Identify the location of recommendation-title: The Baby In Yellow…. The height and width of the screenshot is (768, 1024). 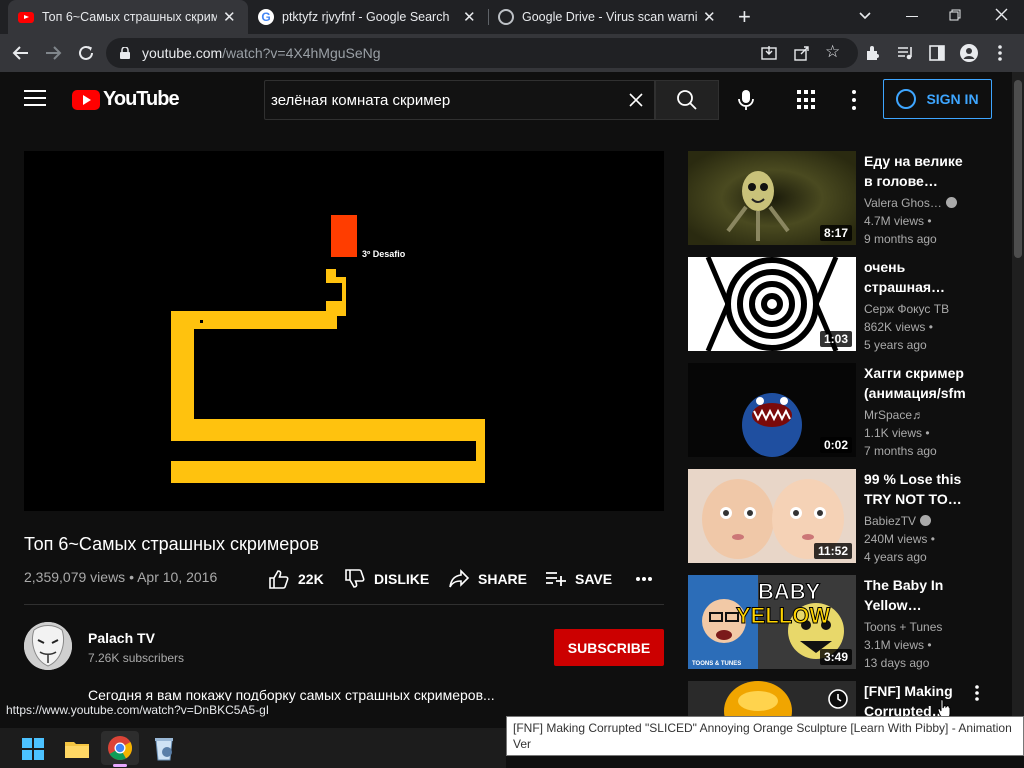
(919, 595).